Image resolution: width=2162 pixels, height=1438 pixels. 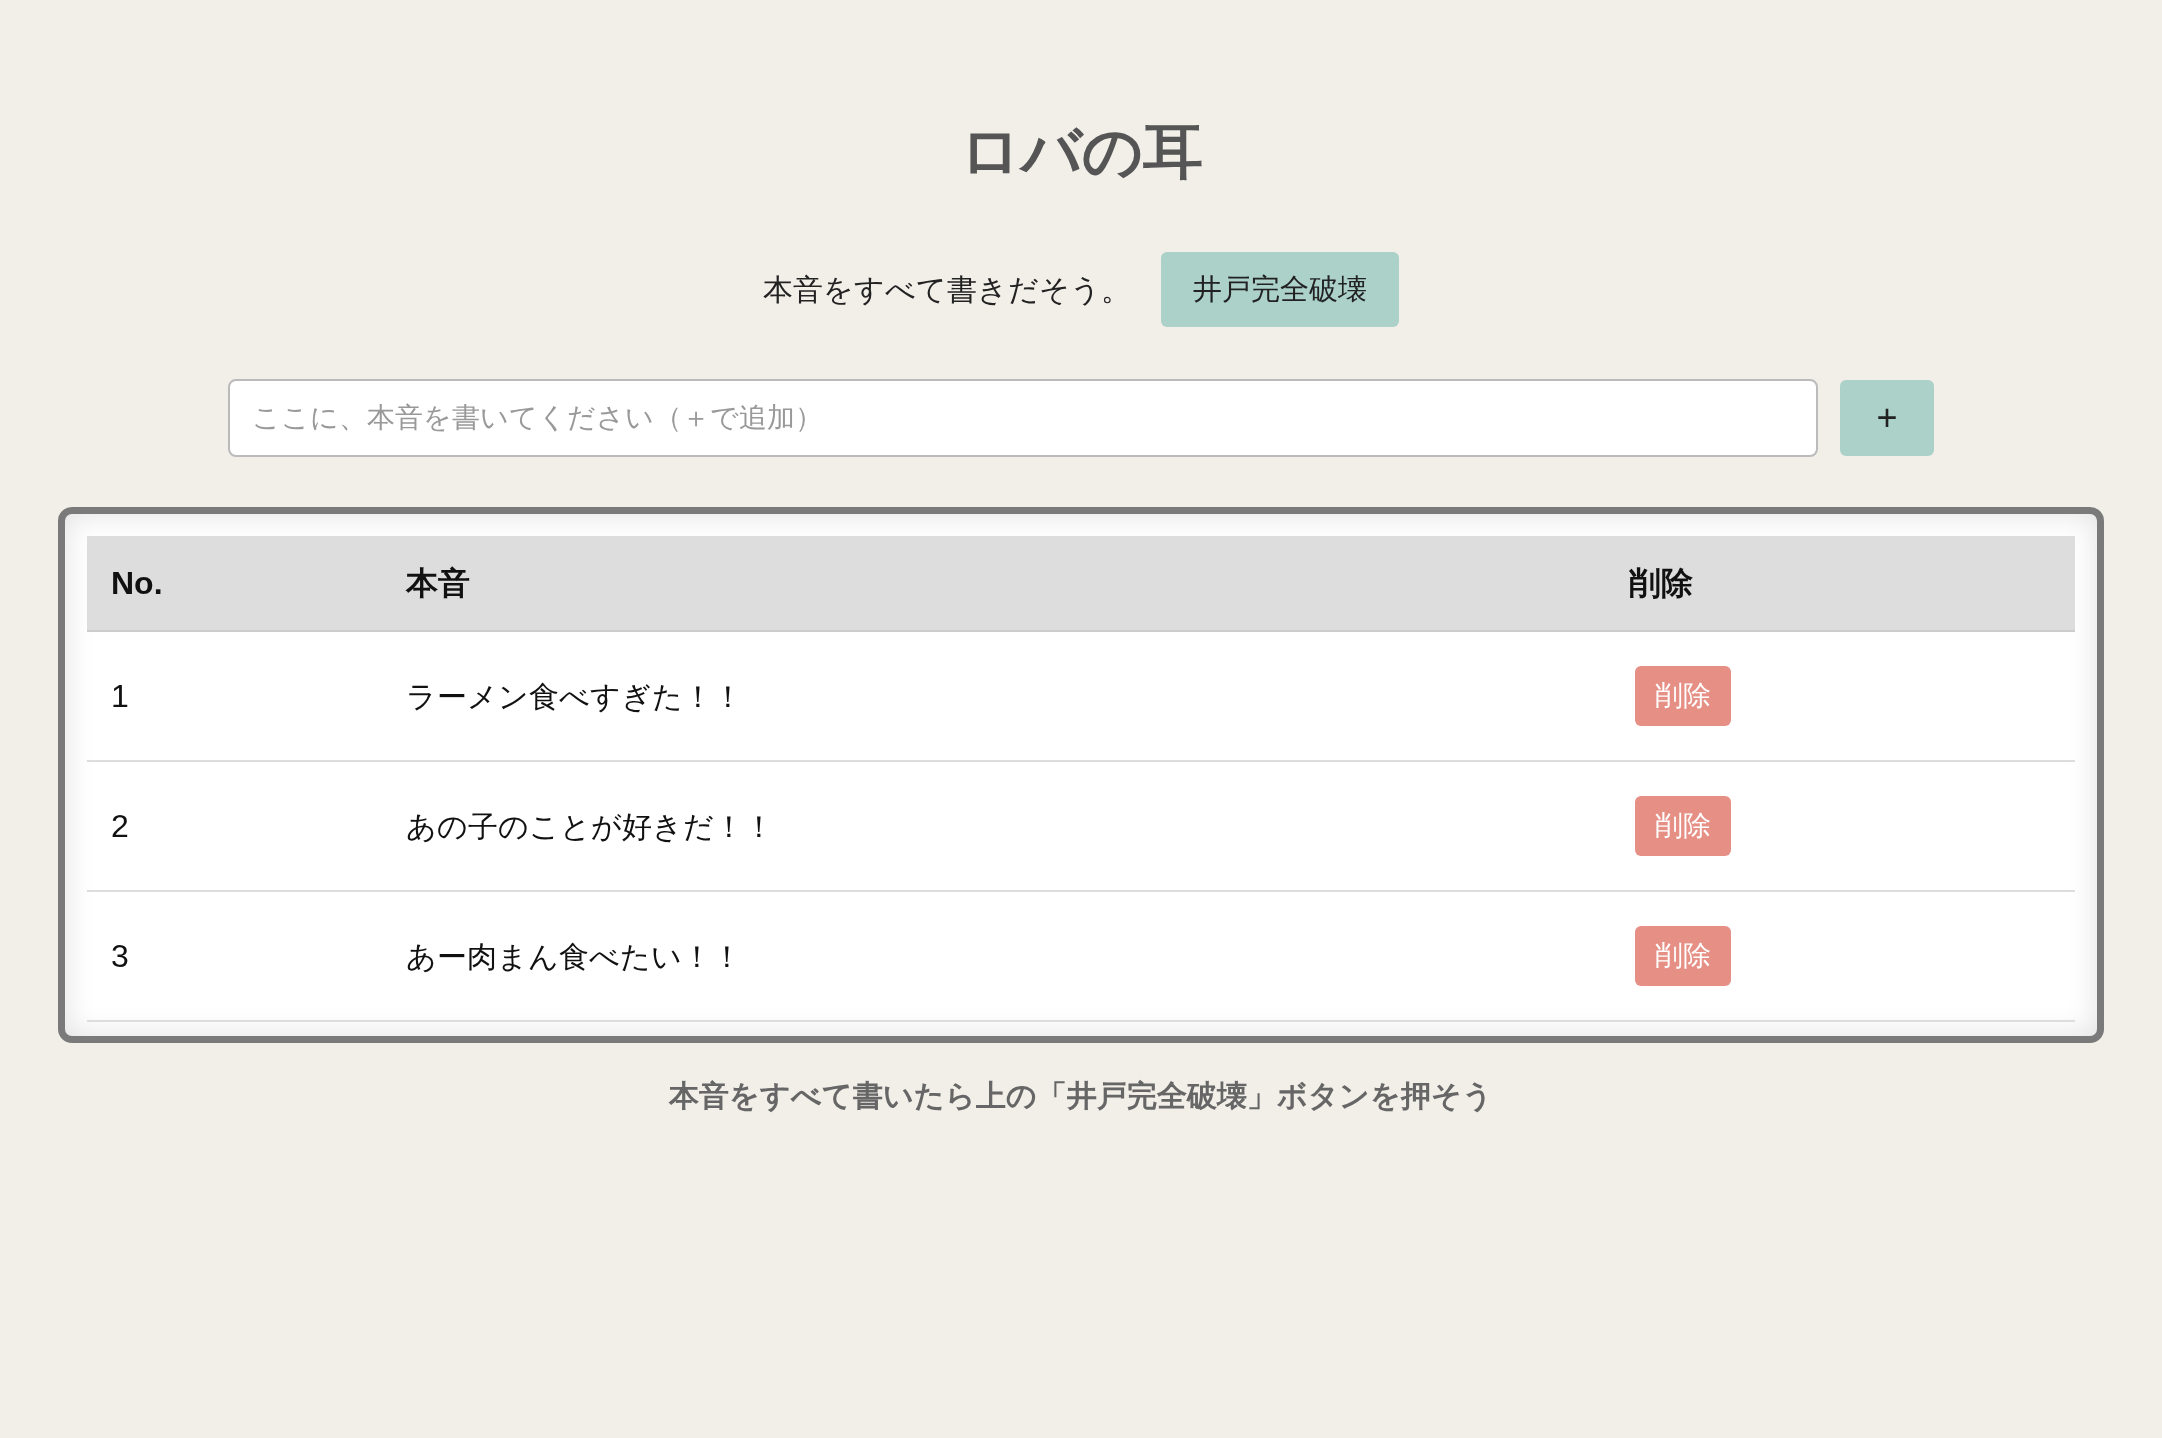 I want to click on column-header: No., so click(x=136, y=583).